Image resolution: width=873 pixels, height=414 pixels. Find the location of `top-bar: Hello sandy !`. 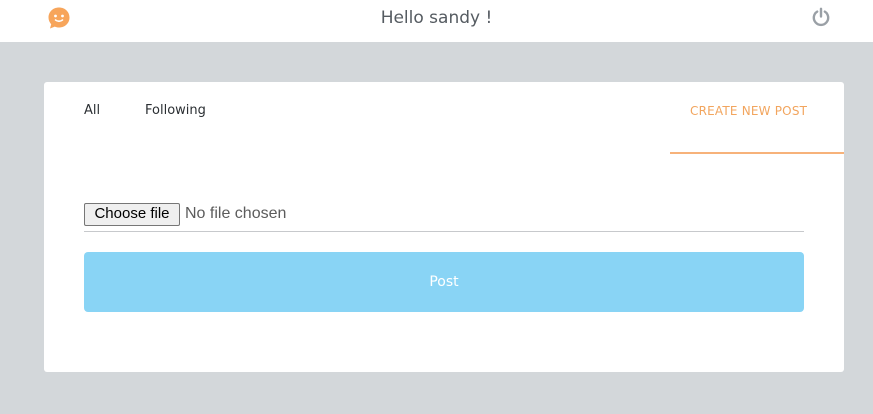

top-bar: Hello sandy ! is located at coordinates (436, 21).